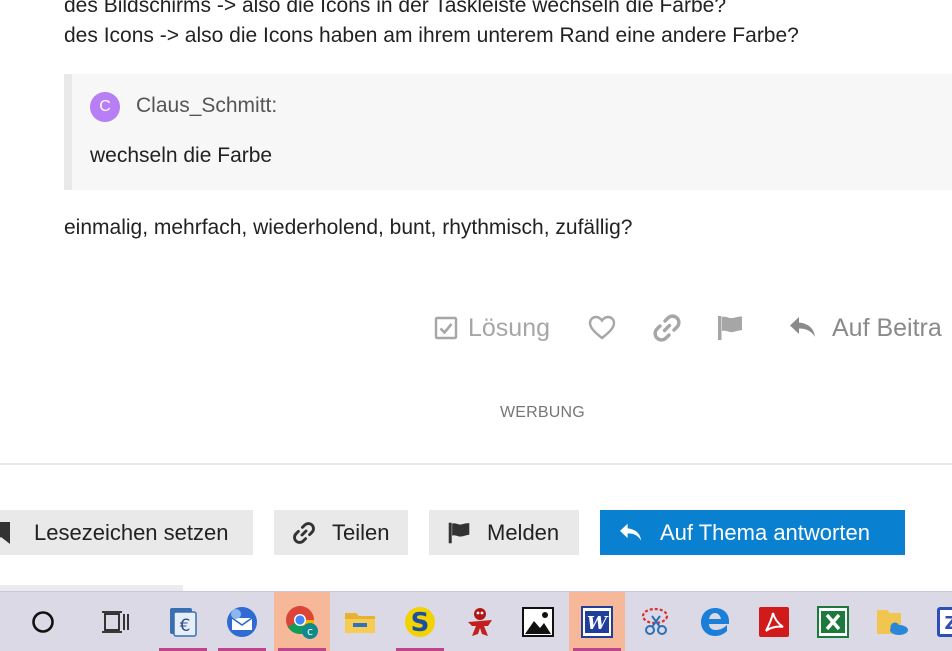 This screenshot has height=651, width=952. Describe the element at coordinates (242, 621) in the screenshot. I see `thunderbird-icon` at that location.